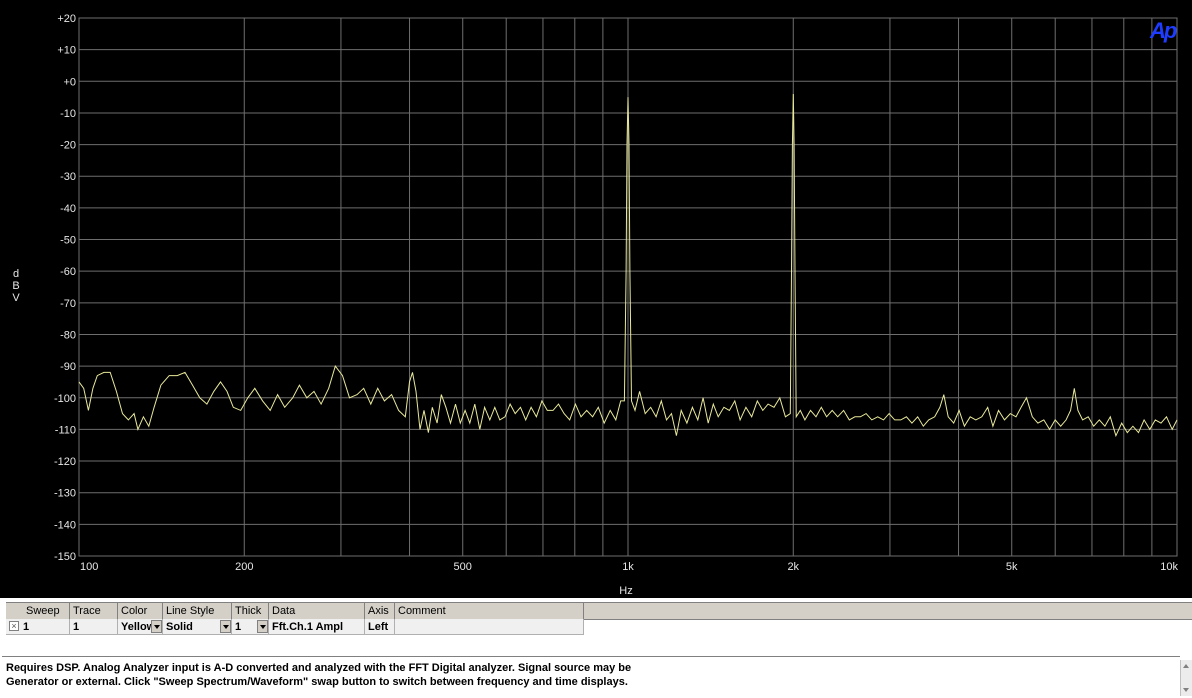 This screenshot has height=698, width=1192. I want to click on scroll-down-icon, so click(1186, 690).